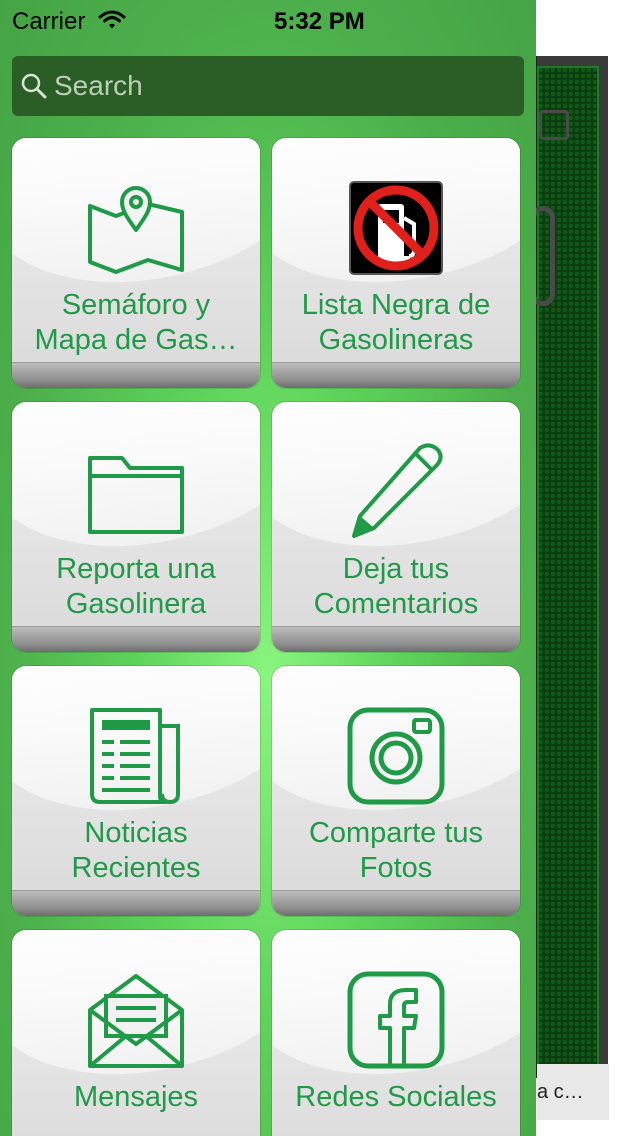 This screenshot has width=640, height=1136. I want to click on background-tray-icon, so click(554, 125).